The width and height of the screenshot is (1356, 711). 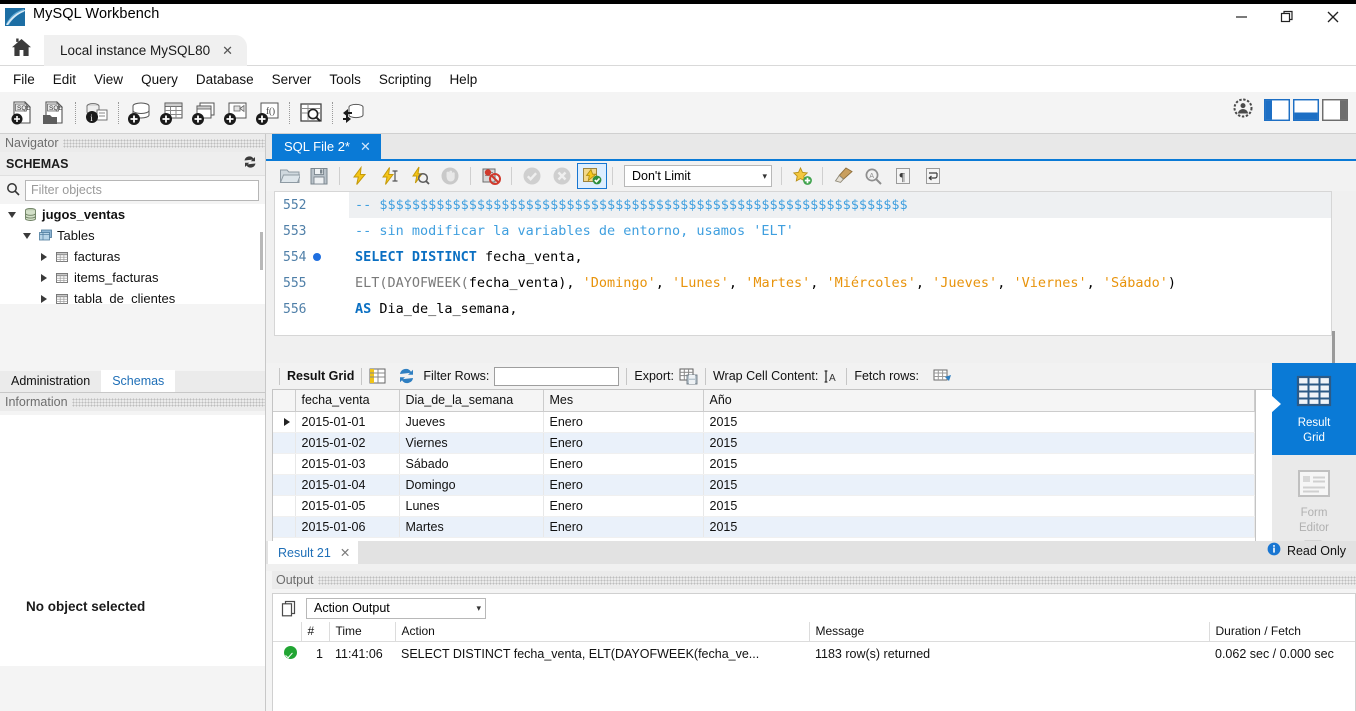 I want to click on toggle-secondary-sidebar-icon, so click(x=1335, y=109).